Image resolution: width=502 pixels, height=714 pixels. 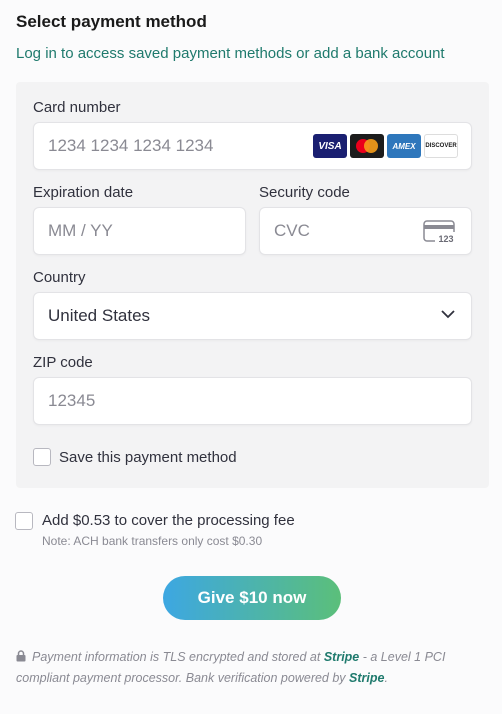 What do you see at coordinates (440, 232) in the screenshot?
I see `cvc-card-icon: 123` at bounding box center [440, 232].